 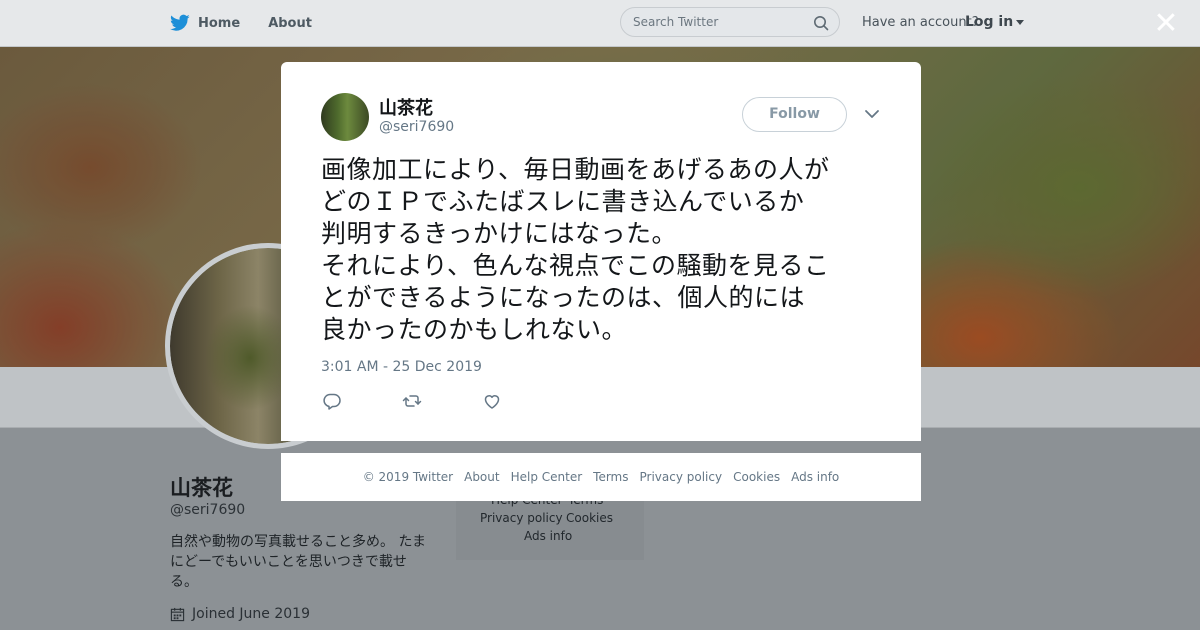 I want to click on retweet-icon, so click(x=412, y=401).